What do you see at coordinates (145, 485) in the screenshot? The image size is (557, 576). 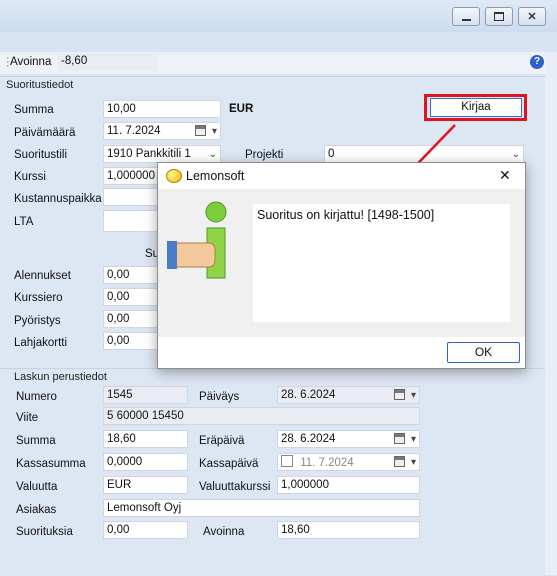 I see `valuutta-field: EUR` at bounding box center [145, 485].